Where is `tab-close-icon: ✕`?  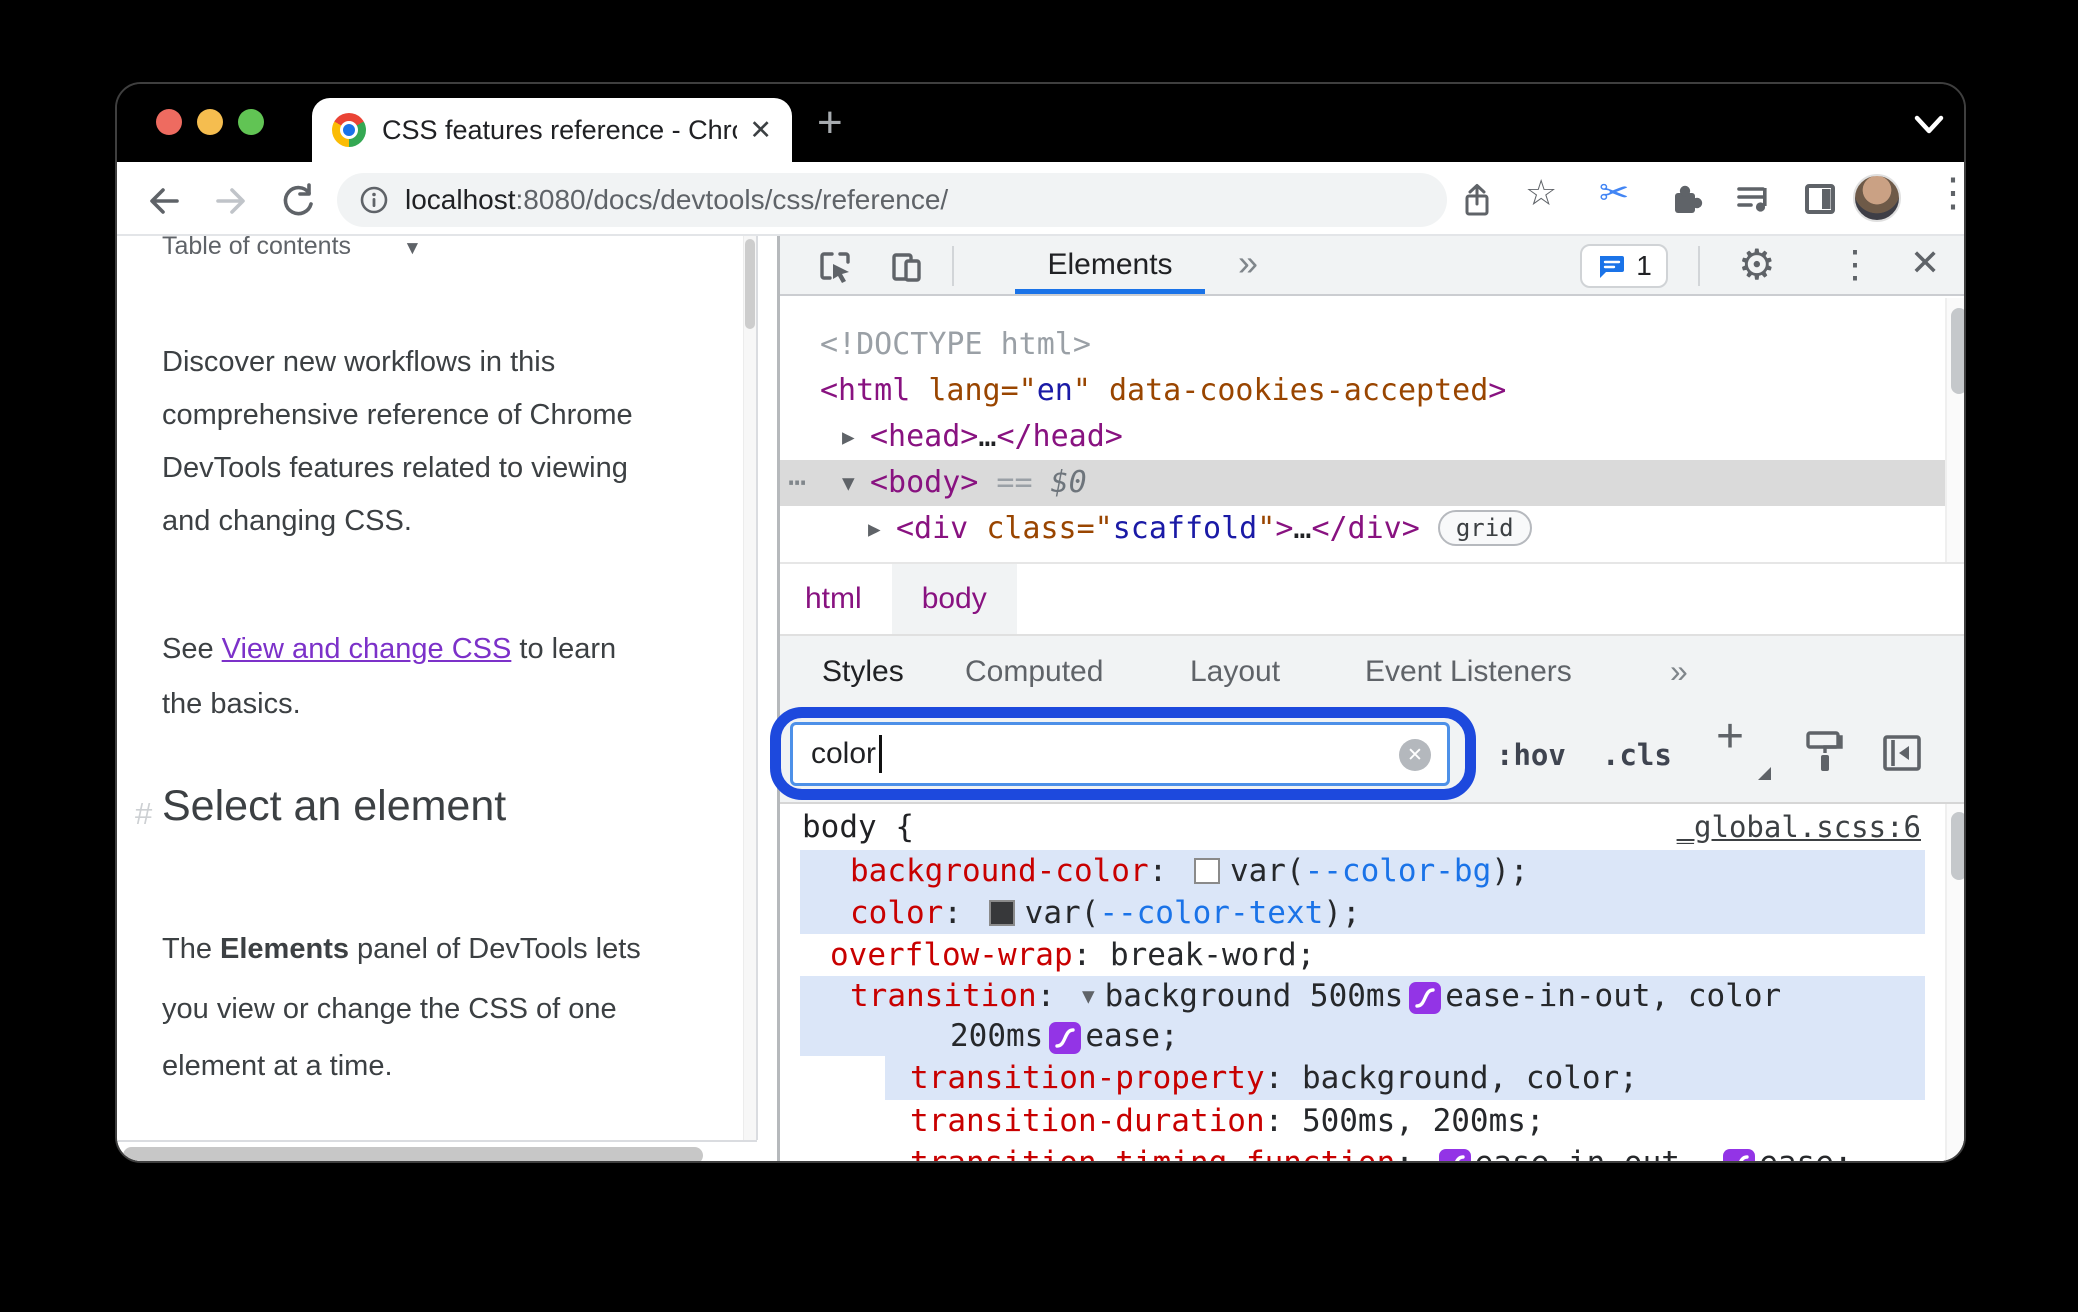
tab-close-icon: ✕ is located at coordinates (760, 130).